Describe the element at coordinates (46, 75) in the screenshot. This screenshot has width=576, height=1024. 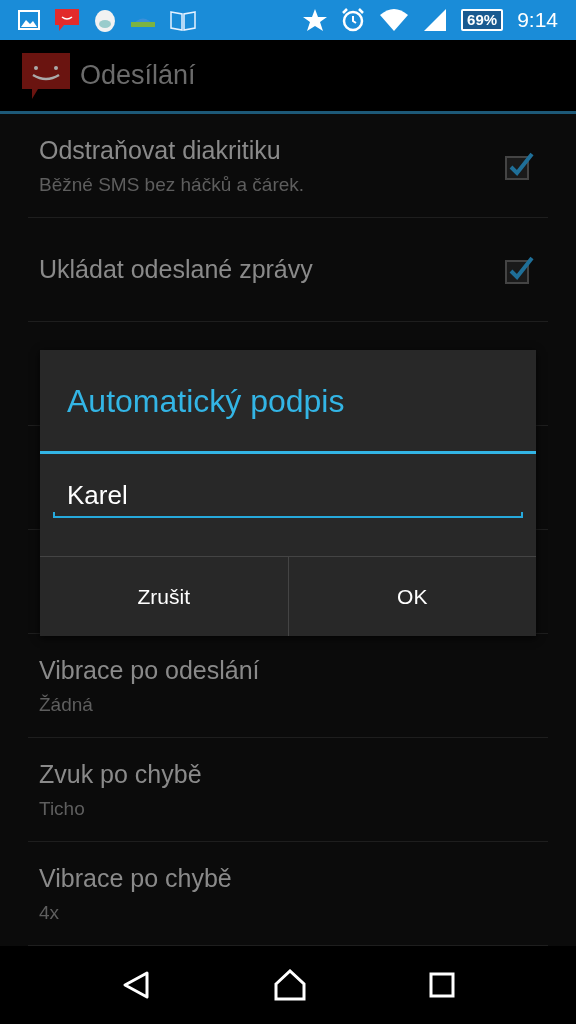
I see `app-logo-icon` at that location.